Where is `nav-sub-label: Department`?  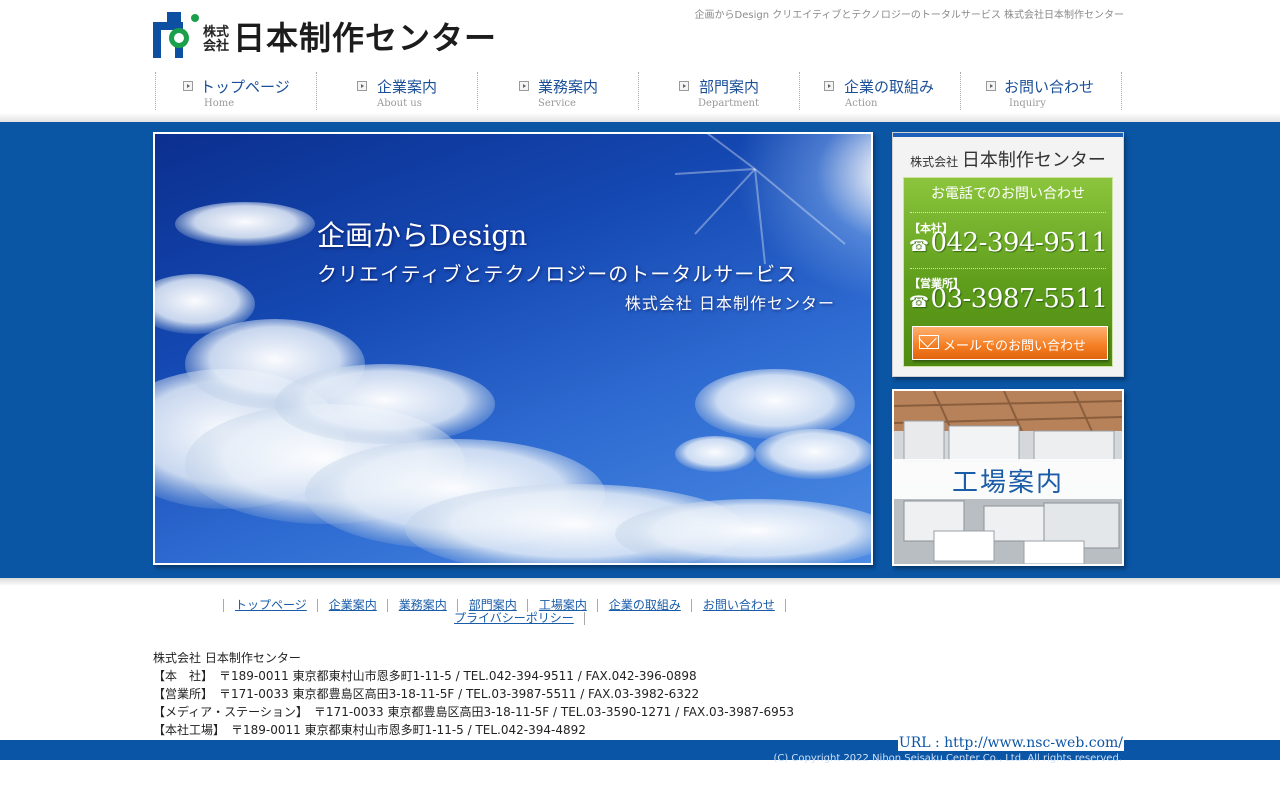 nav-sub-label: Department is located at coordinates (728, 103).